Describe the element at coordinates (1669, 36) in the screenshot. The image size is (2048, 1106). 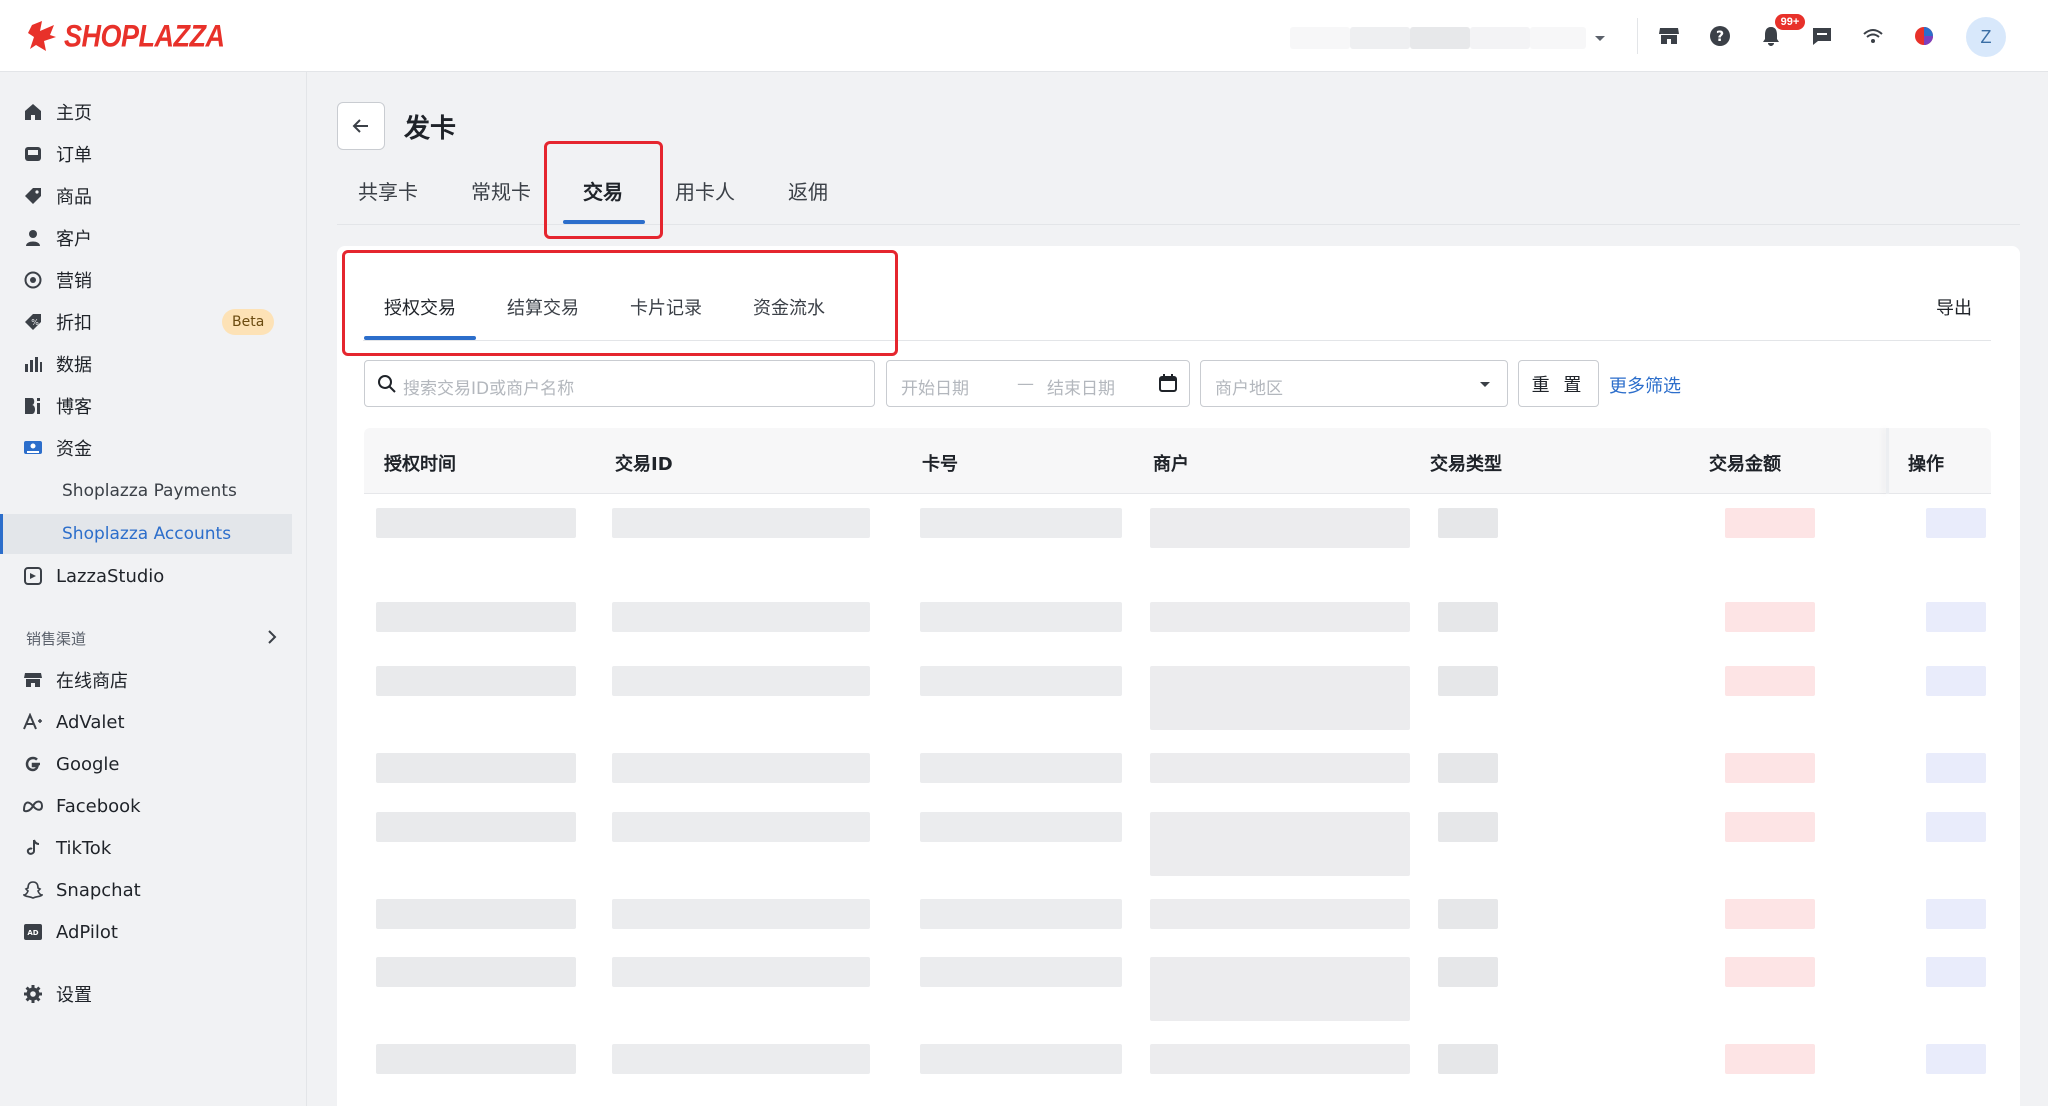
I see `store-icon` at that location.